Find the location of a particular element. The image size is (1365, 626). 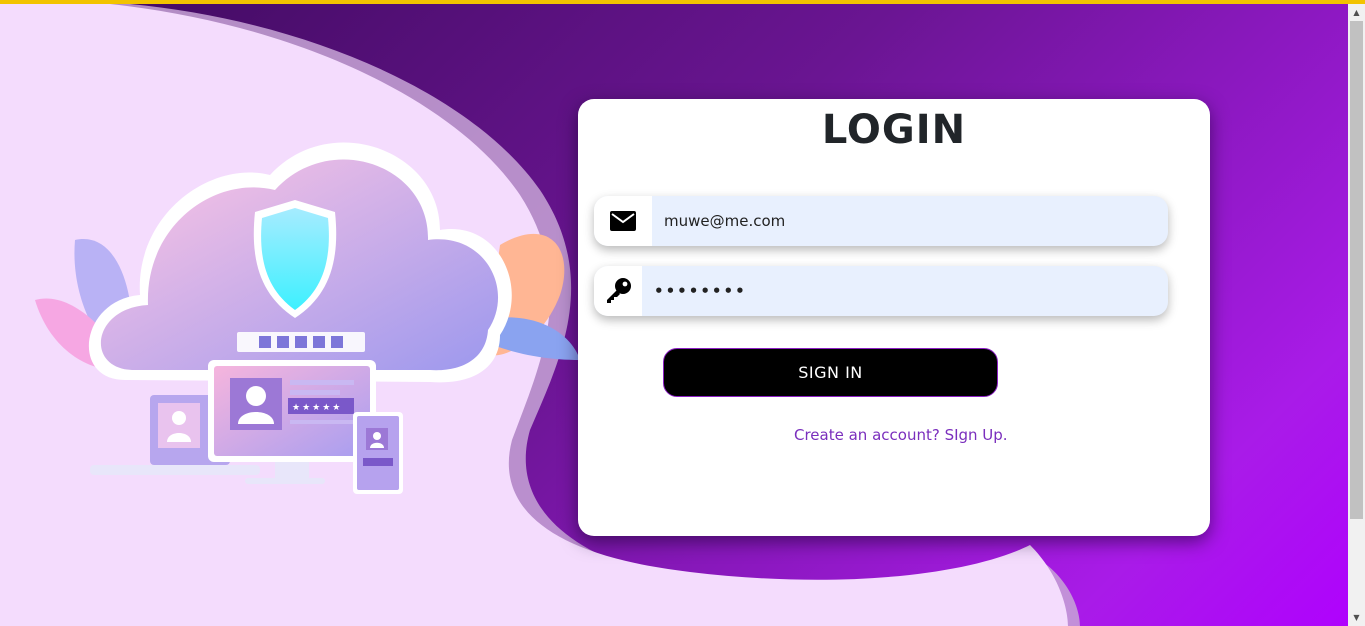

scroll-up-arrow-icon: ▲ is located at coordinates (1356, 12).